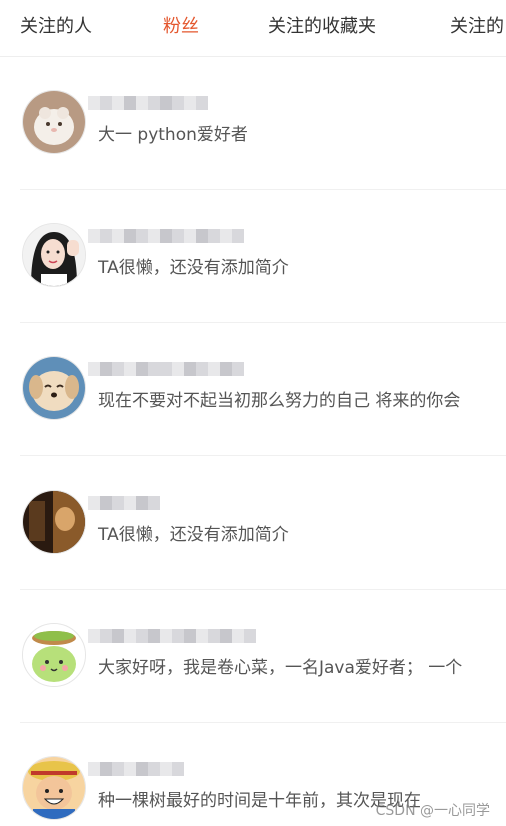  I want to click on hamster-avatar, so click(54, 122).